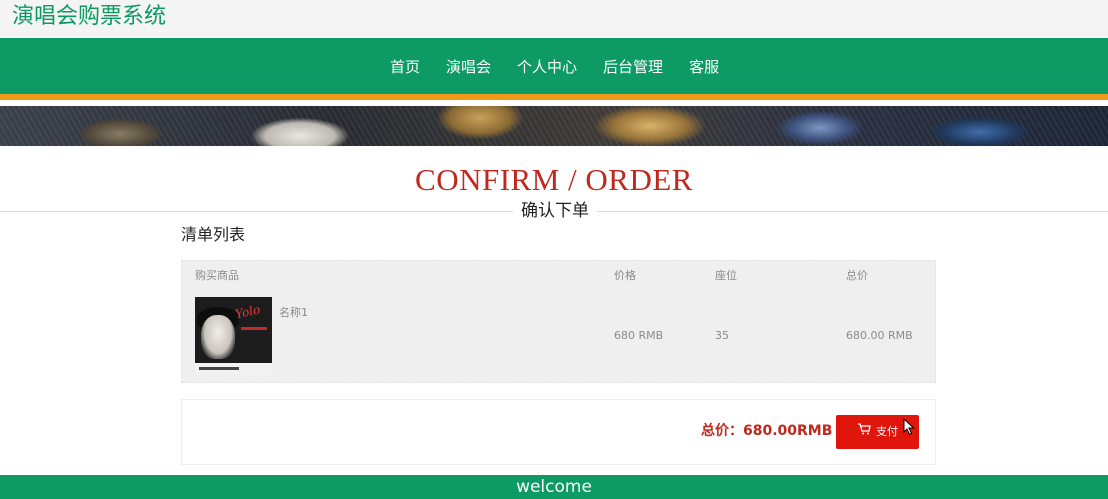 The width and height of the screenshot is (1108, 499). Describe the element at coordinates (558, 432) in the screenshot. I see `order-summary: 总价：680.00RMB 支付` at that location.